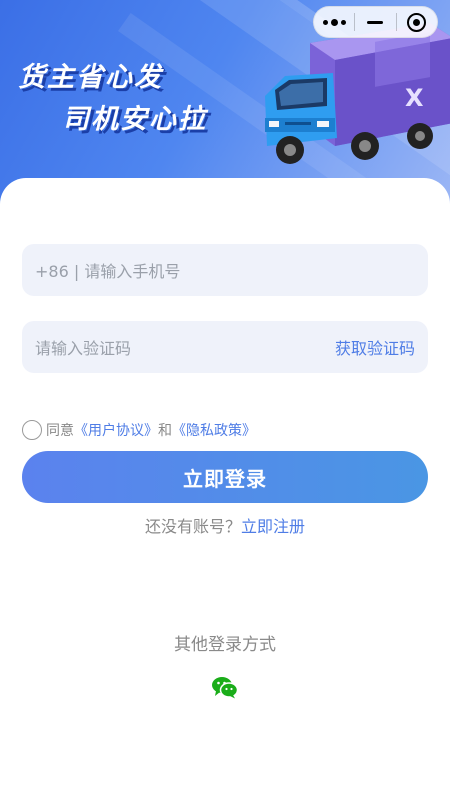 The image size is (450, 800). What do you see at coordinates (116, 430) in the screenshot?
I see `user-agreement-link: 《用户协议》` at bounding box center [116, 430].